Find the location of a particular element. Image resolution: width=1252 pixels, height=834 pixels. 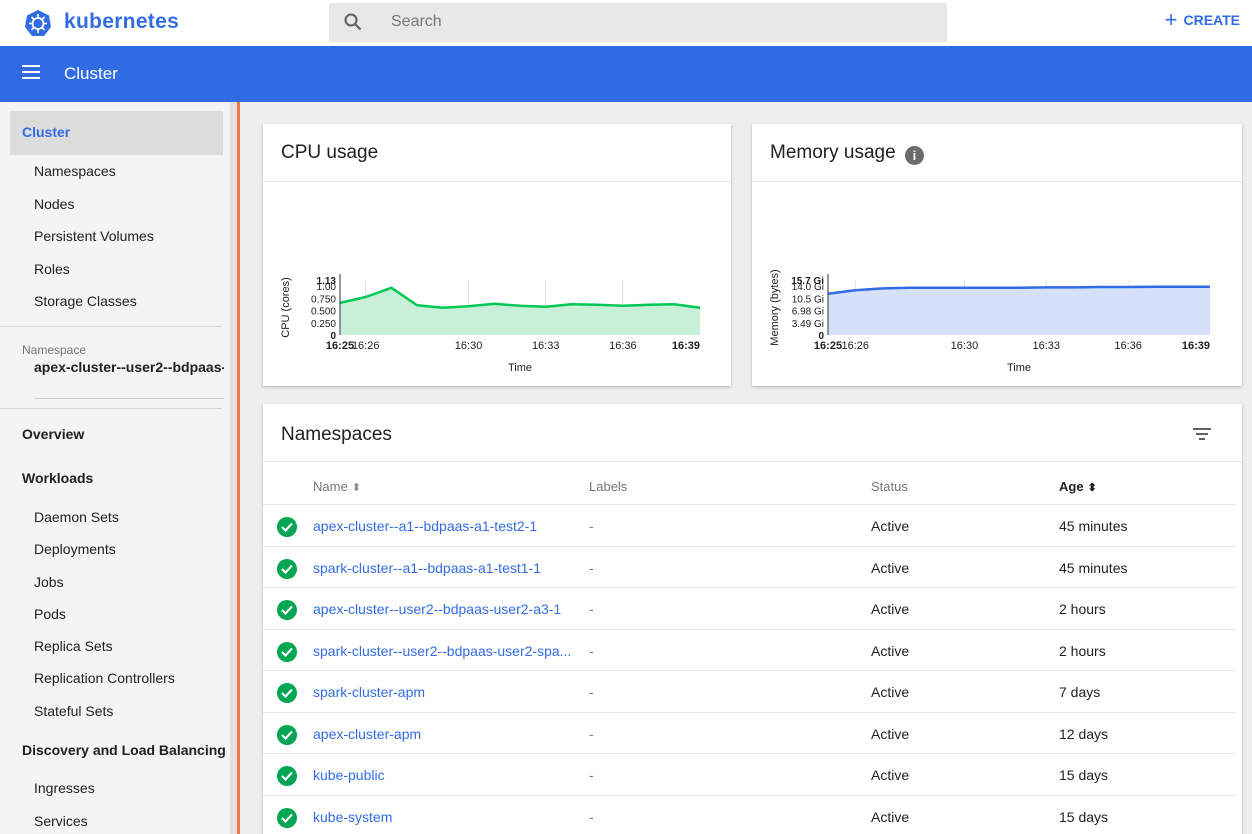

info-icon: i is located at coordinates (914, 155).